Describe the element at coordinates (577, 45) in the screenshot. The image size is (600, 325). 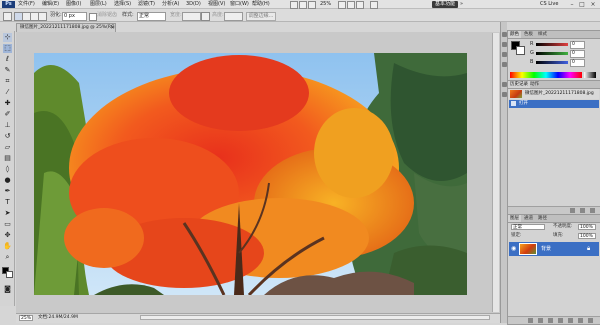
I see `red-value: 0` at that location.